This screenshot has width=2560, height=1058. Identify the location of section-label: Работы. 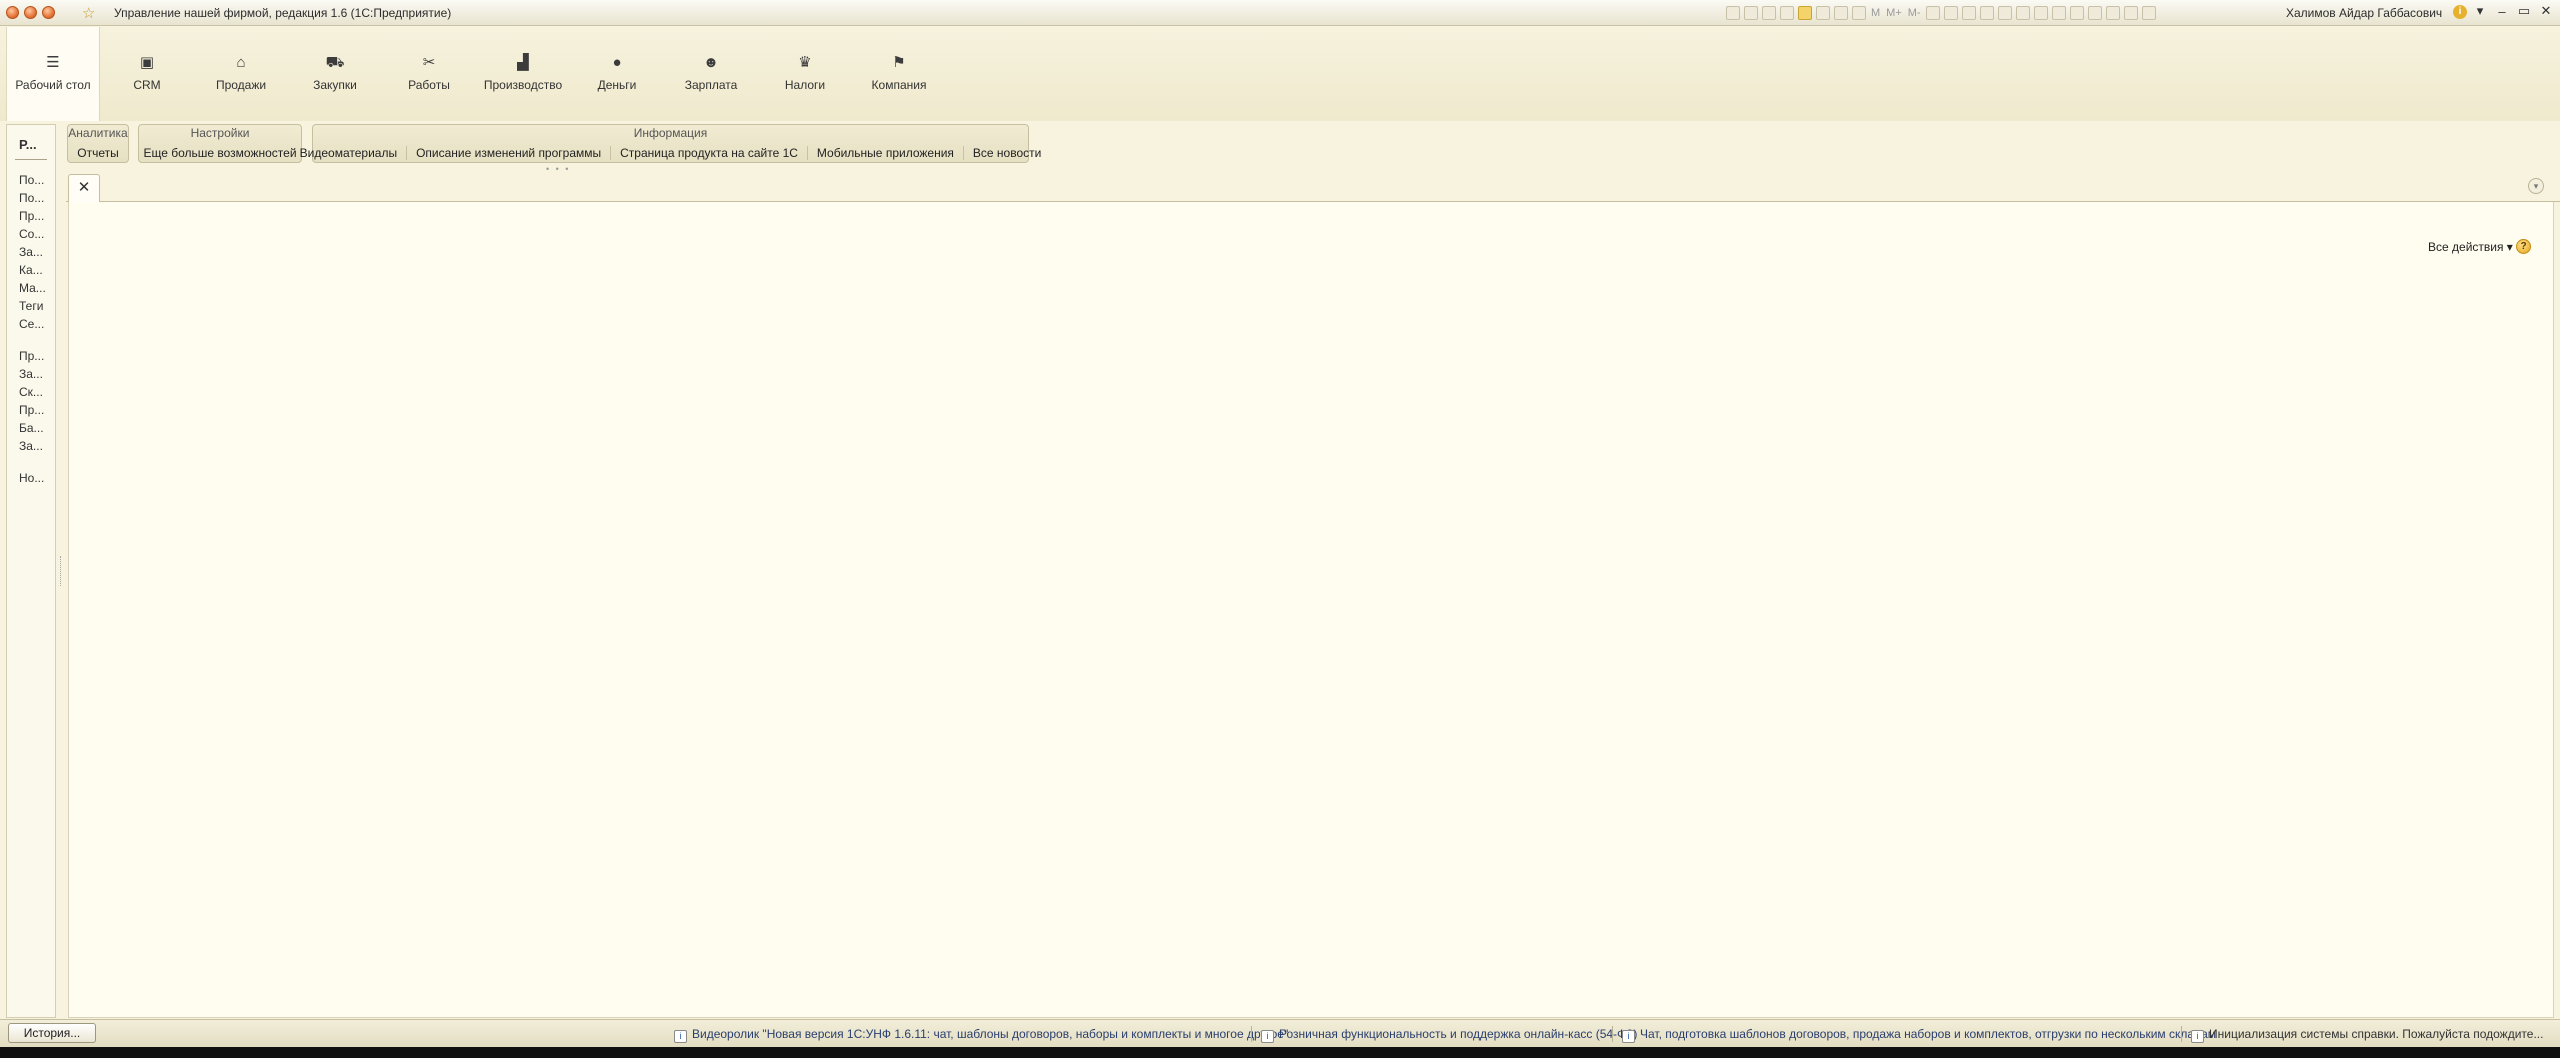
(429, 85).